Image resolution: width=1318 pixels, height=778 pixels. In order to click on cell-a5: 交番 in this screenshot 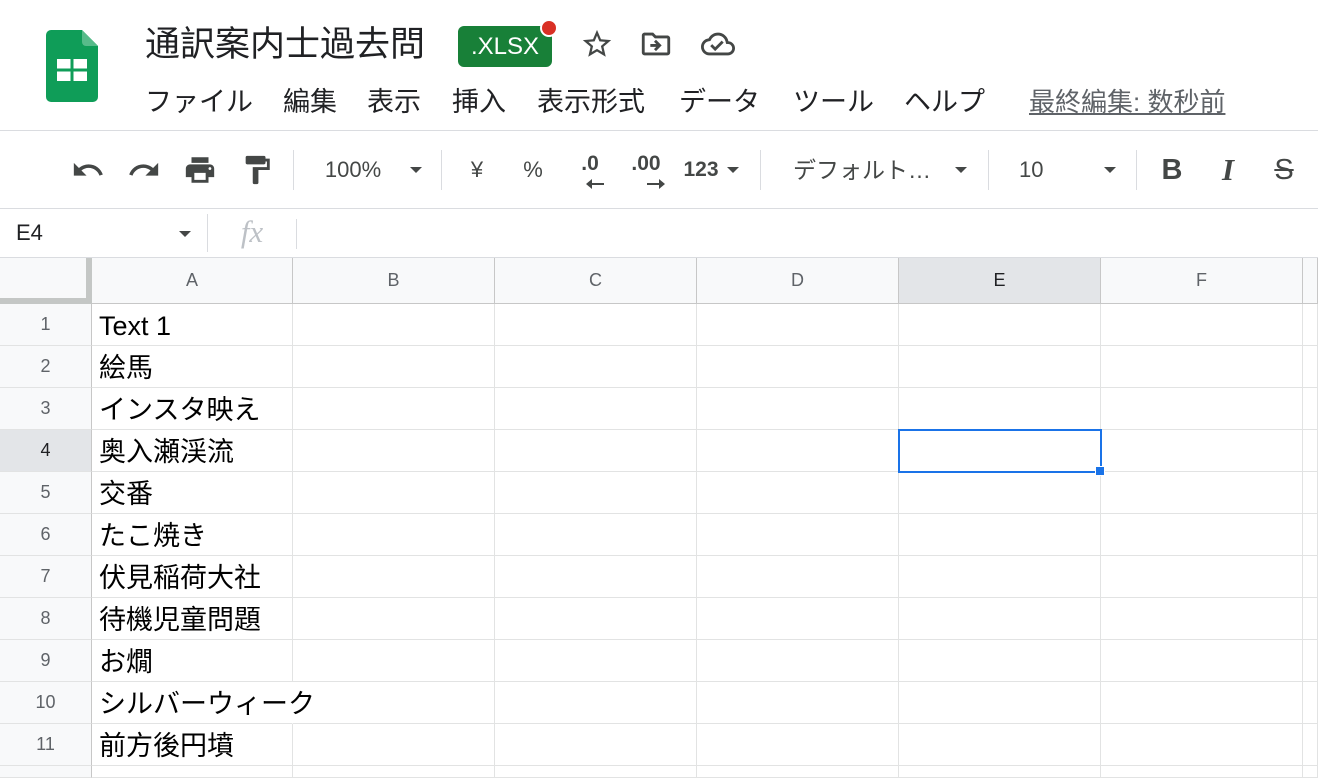, I will do `click(192, 493)`.